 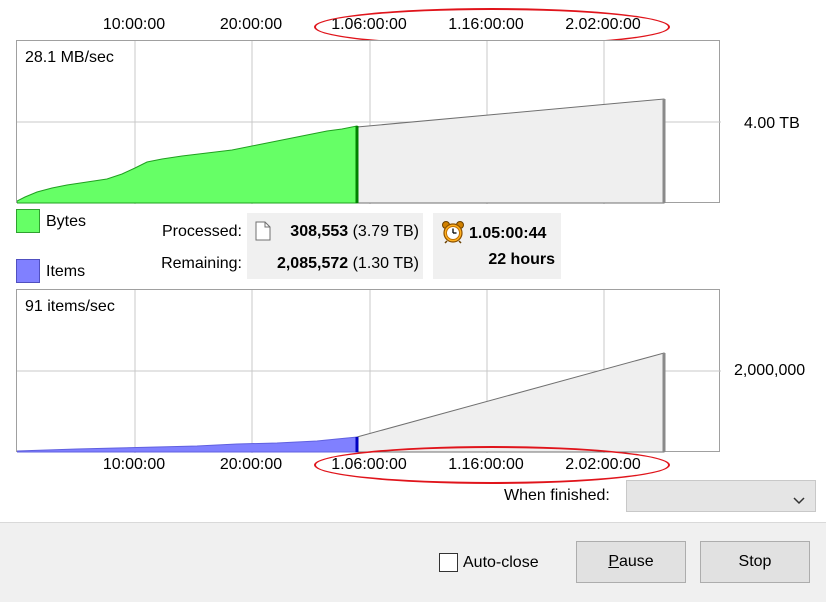 What do you see at coordinates (312, 263) in the screenshot?
I see `remaining-count: 2,085,572` at bounding box center [312, 263].